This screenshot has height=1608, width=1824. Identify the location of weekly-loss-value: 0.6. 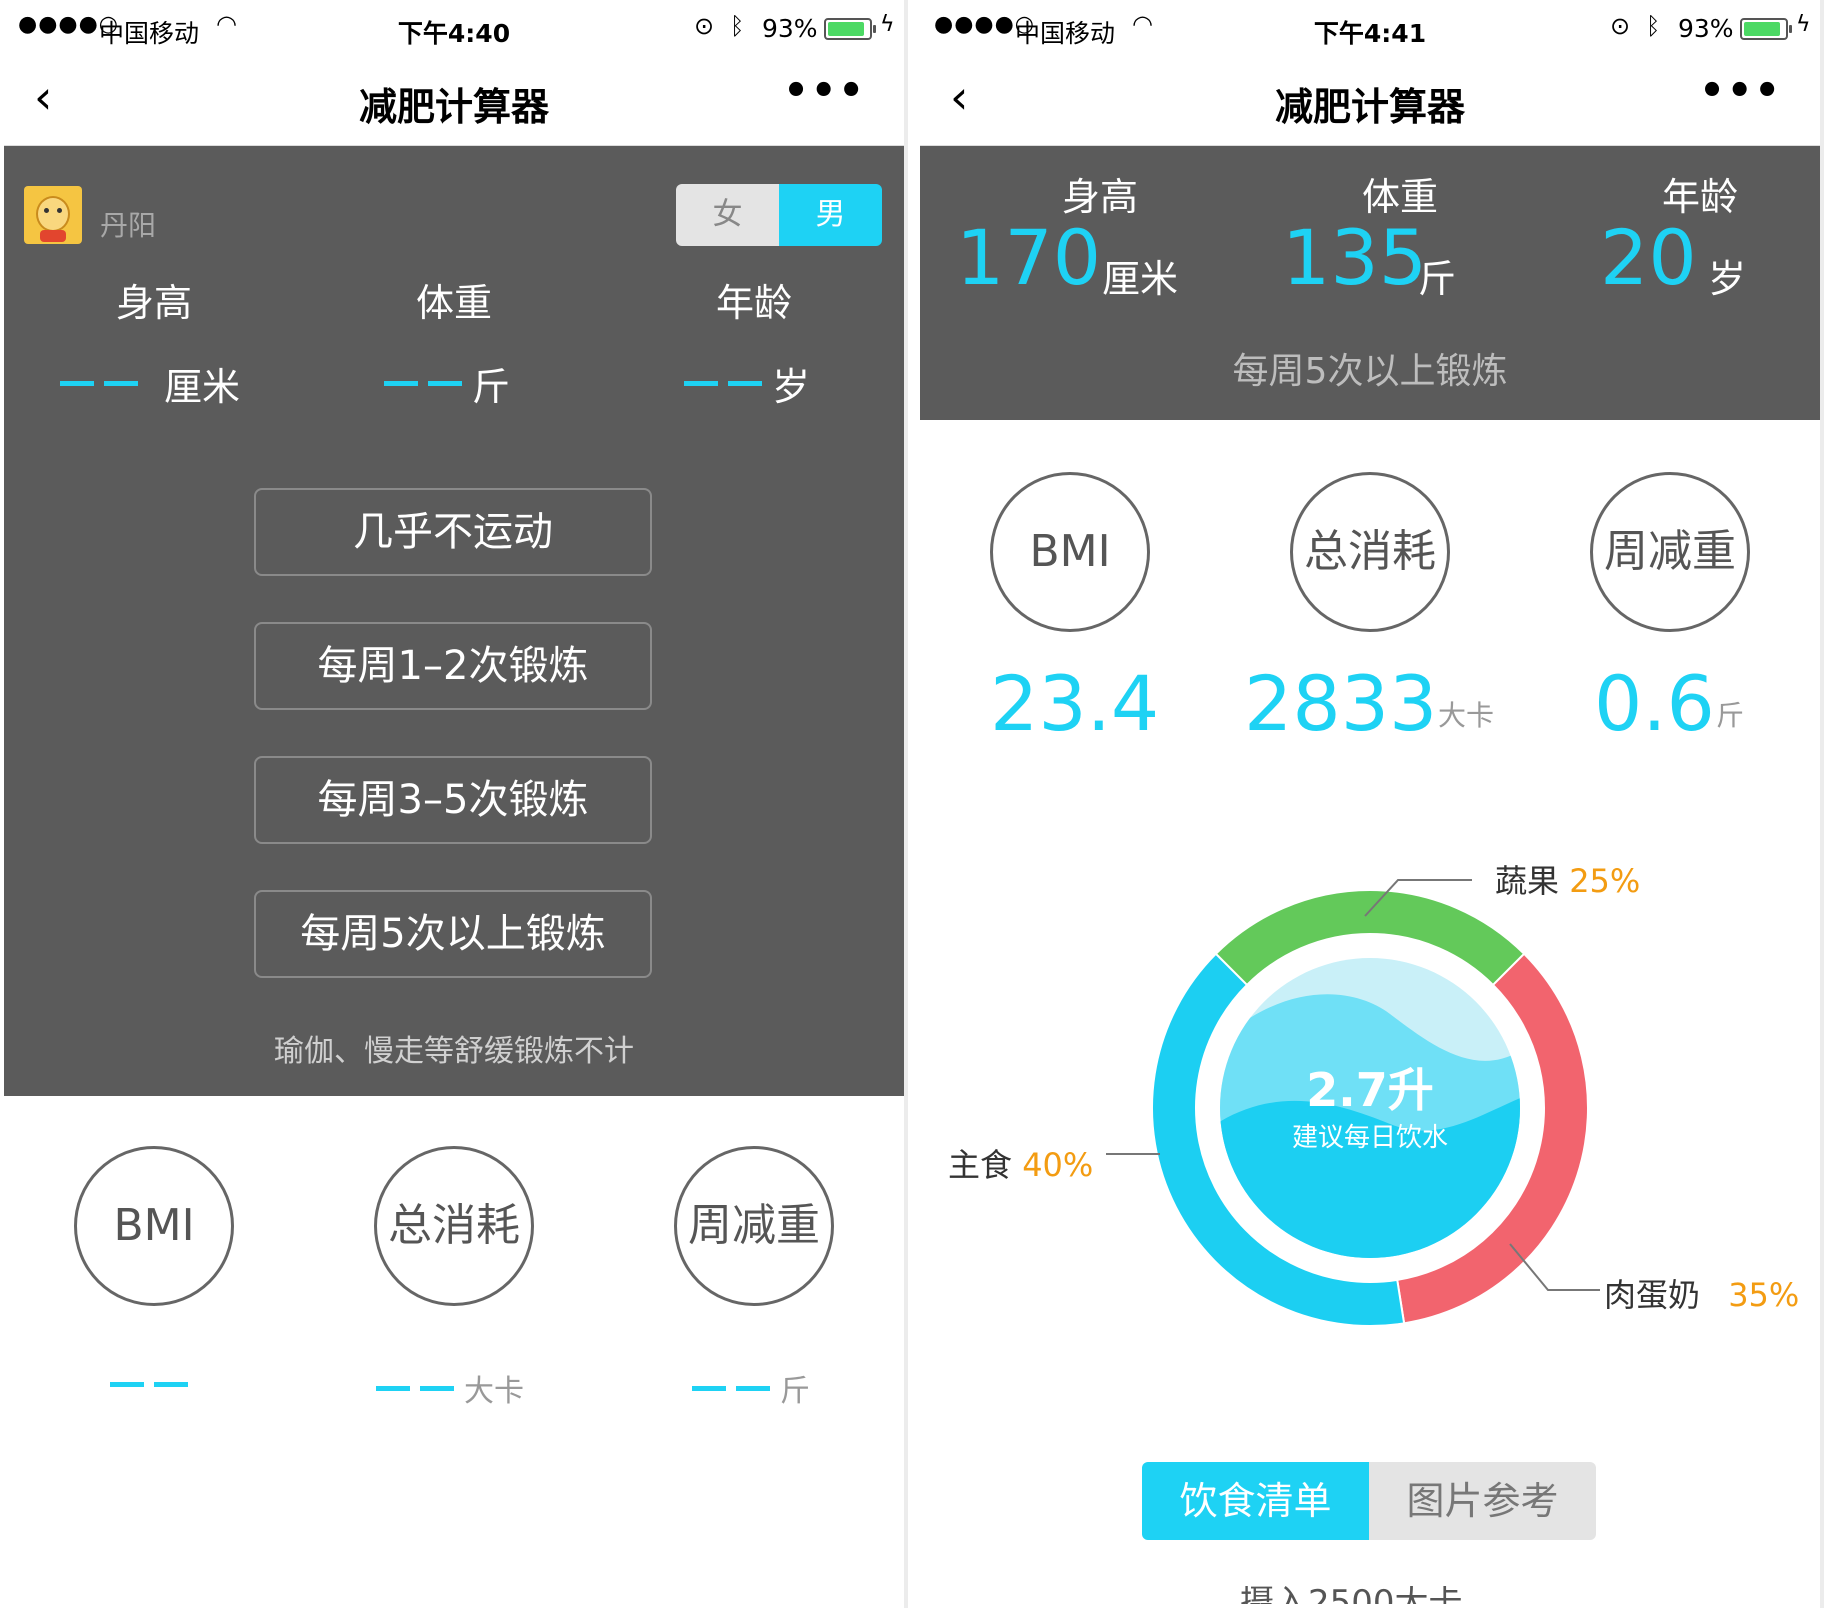
(1654, 703).